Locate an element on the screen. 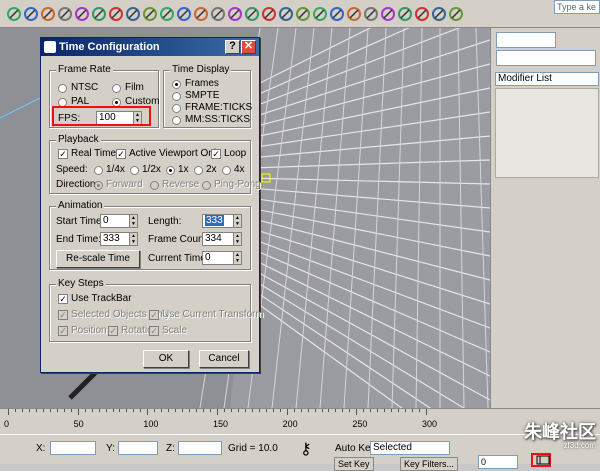 This screenshot has width=600, height=471. help-button: ? is located at coordinates (232, 47).